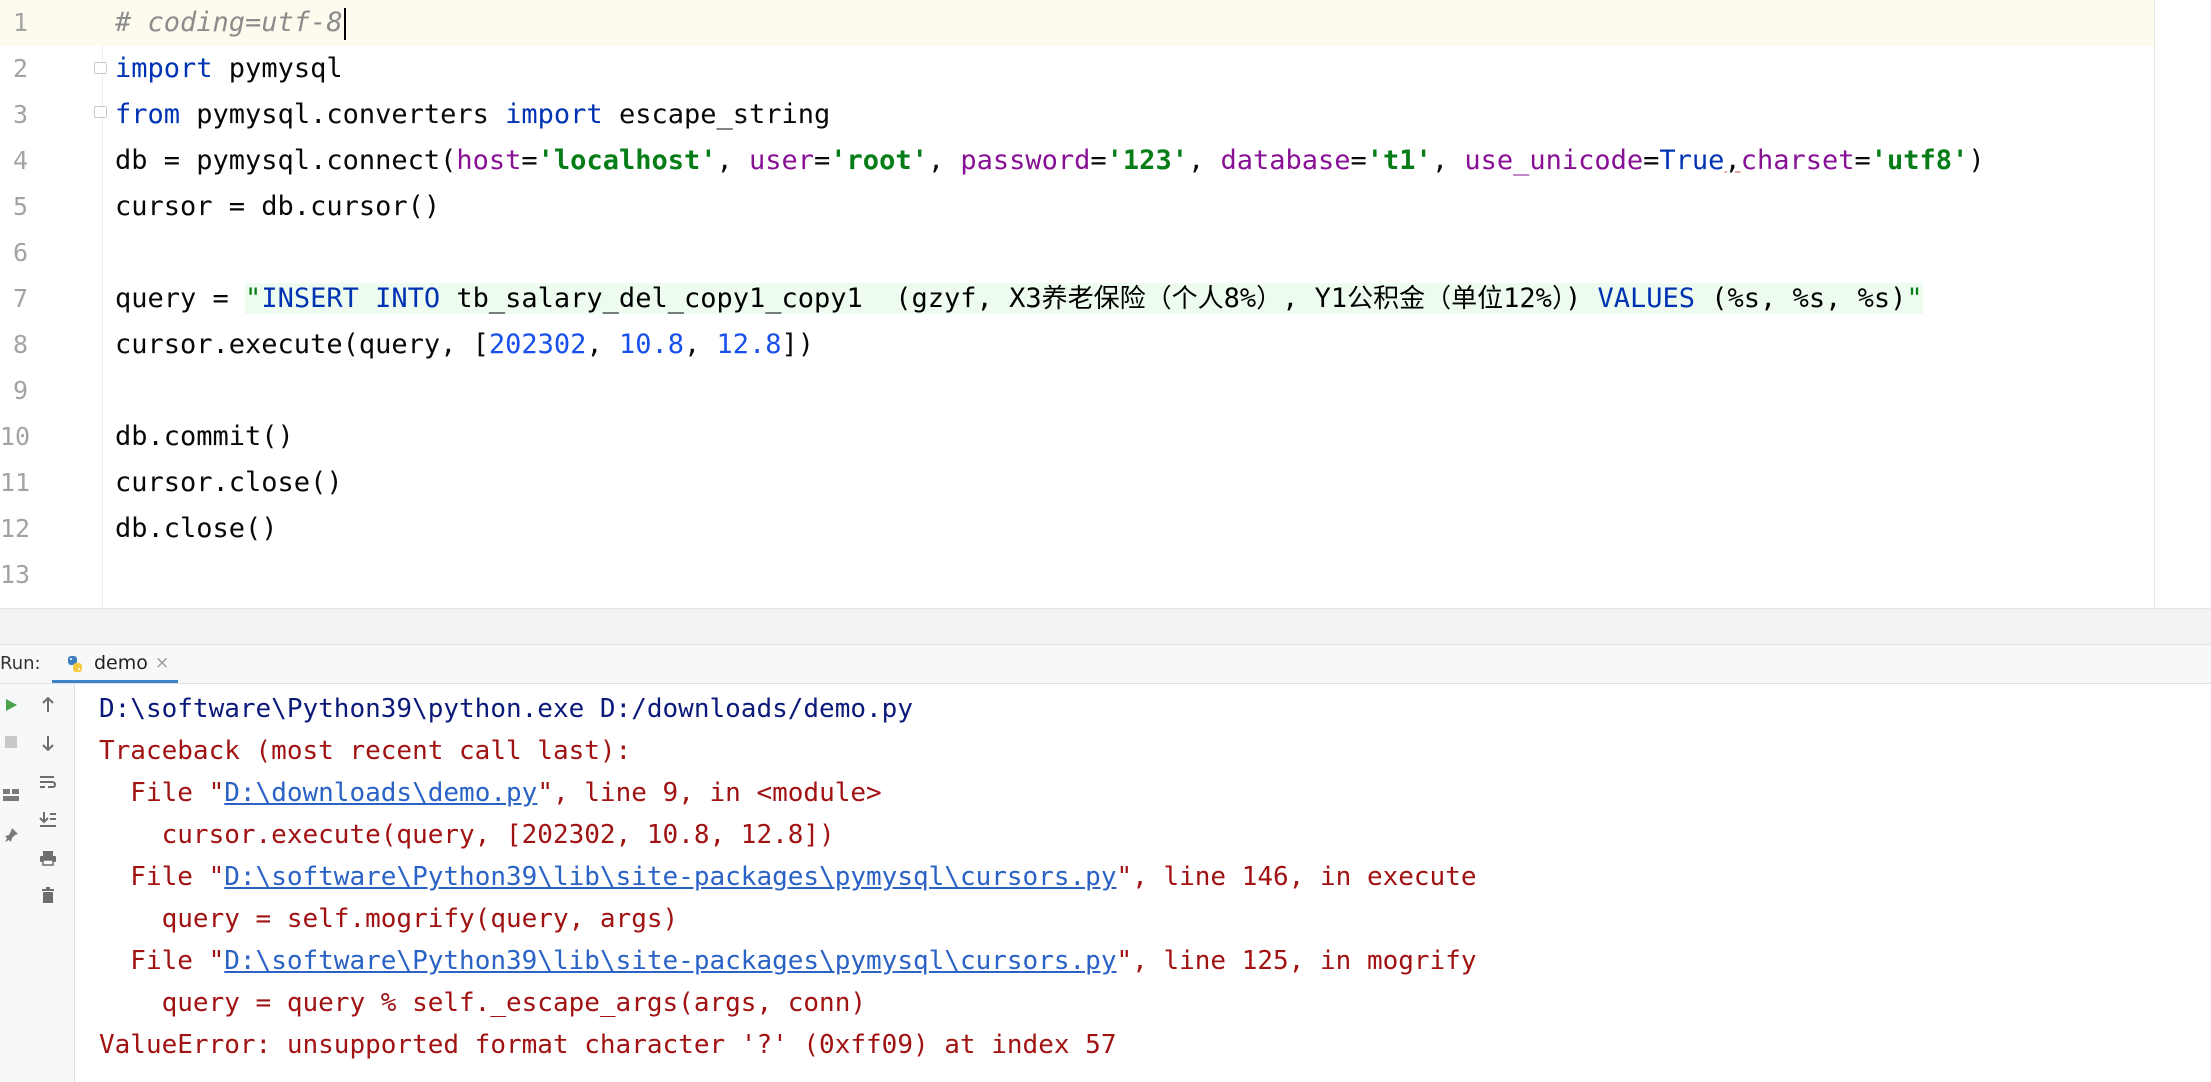 Image resolution: width=2211 pixels, height=1082 pixels. What do you see at coordinates (1077, 437) in the screenshot?
I see `code-line-10: 10 db.commit()` at bounding box center [1077, 437].